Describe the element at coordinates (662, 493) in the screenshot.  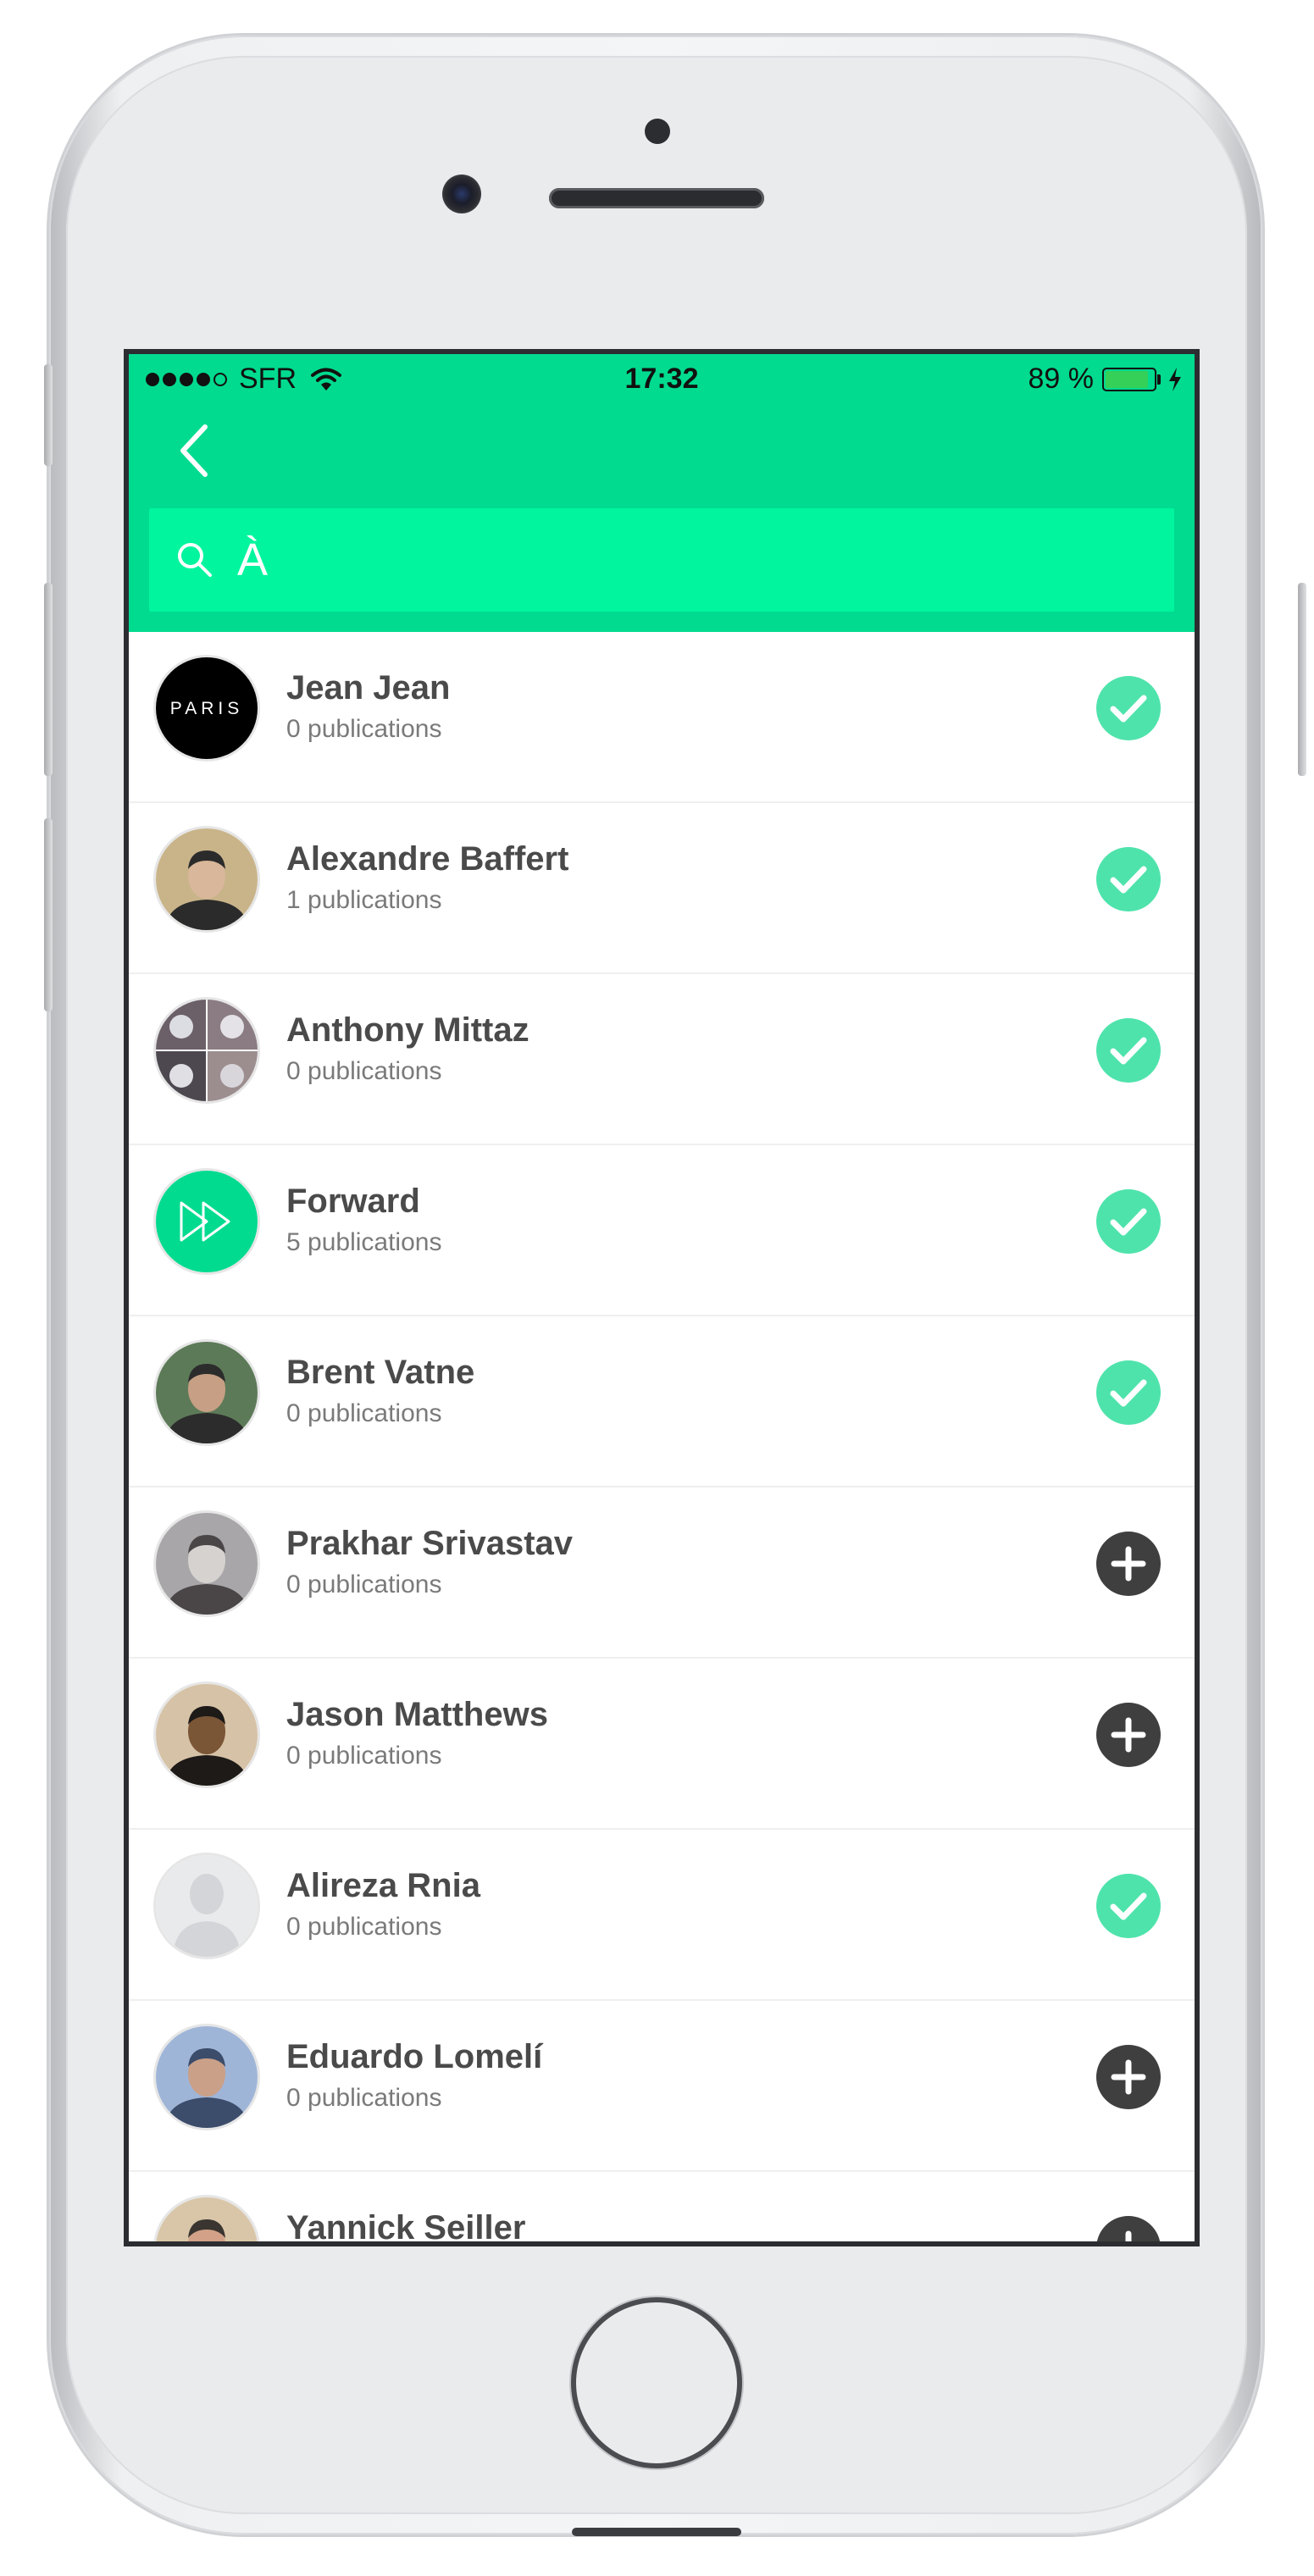
I see `header-bar: SFR 17:32 89 %` at that location.